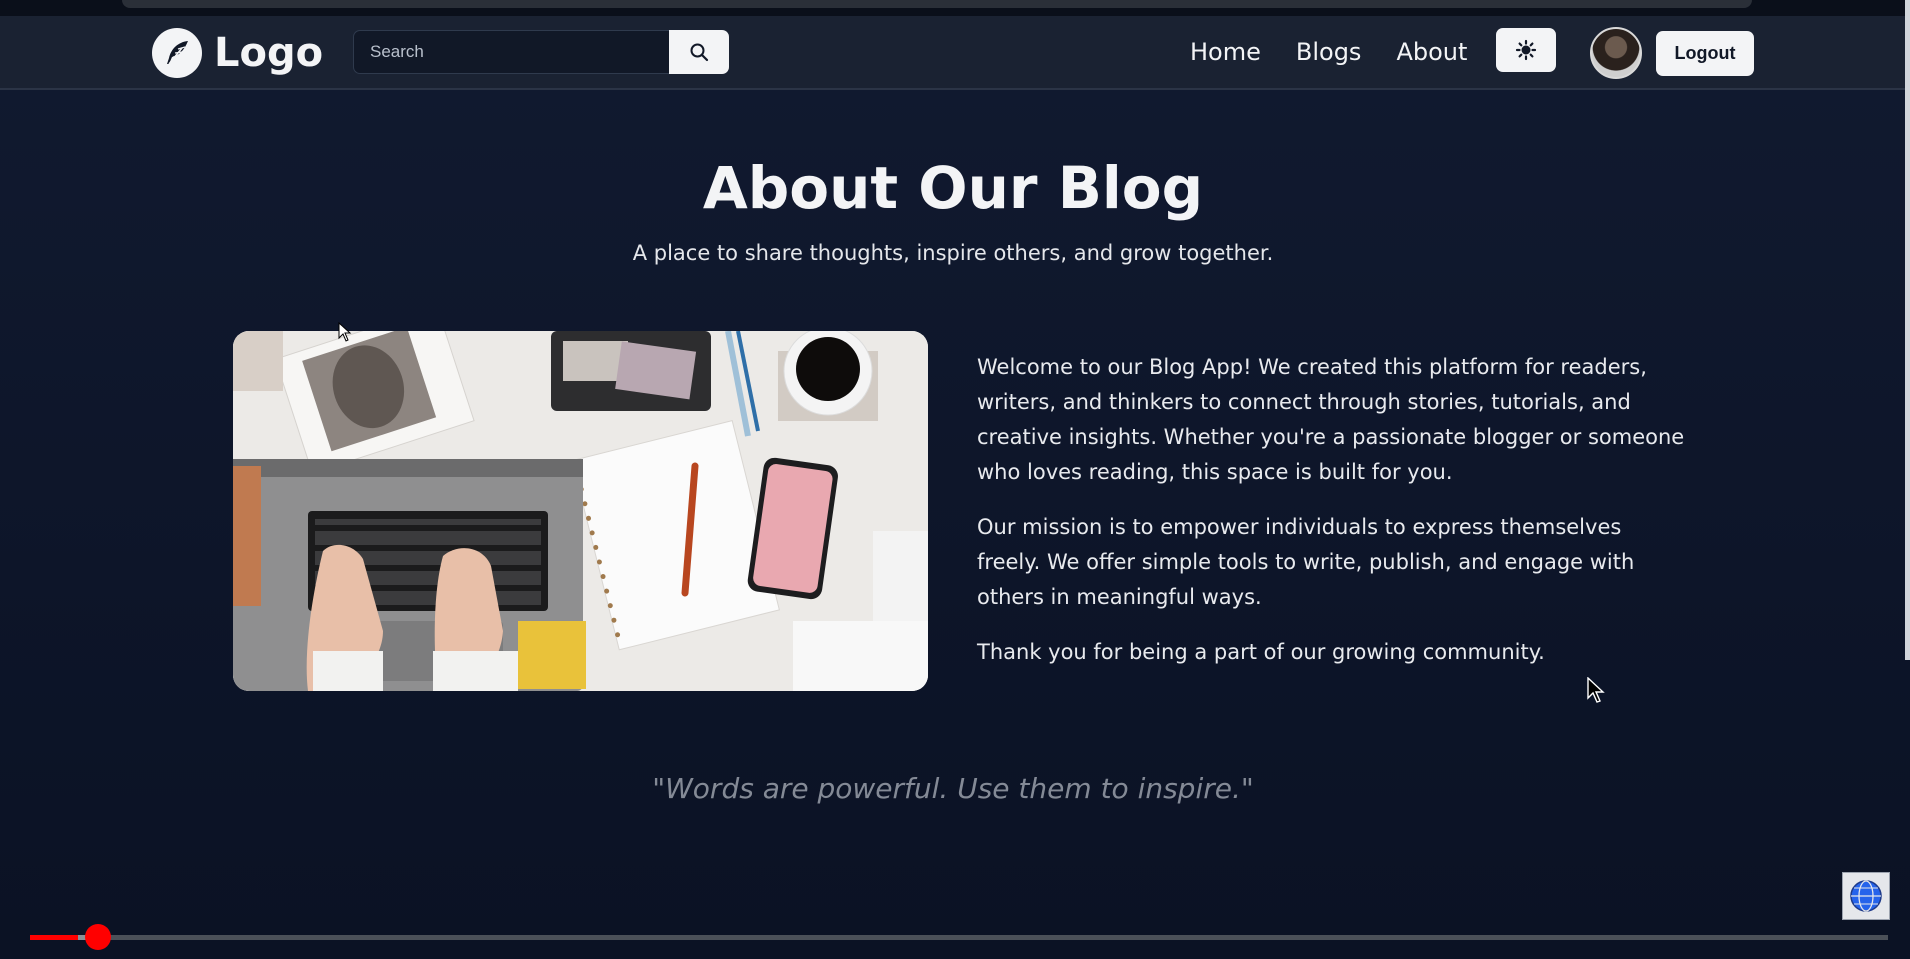 This screenshot has height=959, width=1910. What do you see at coordinates (1616, 53) in the screenshot?
I see `user-avatar` at bounding box center [1616, 53].